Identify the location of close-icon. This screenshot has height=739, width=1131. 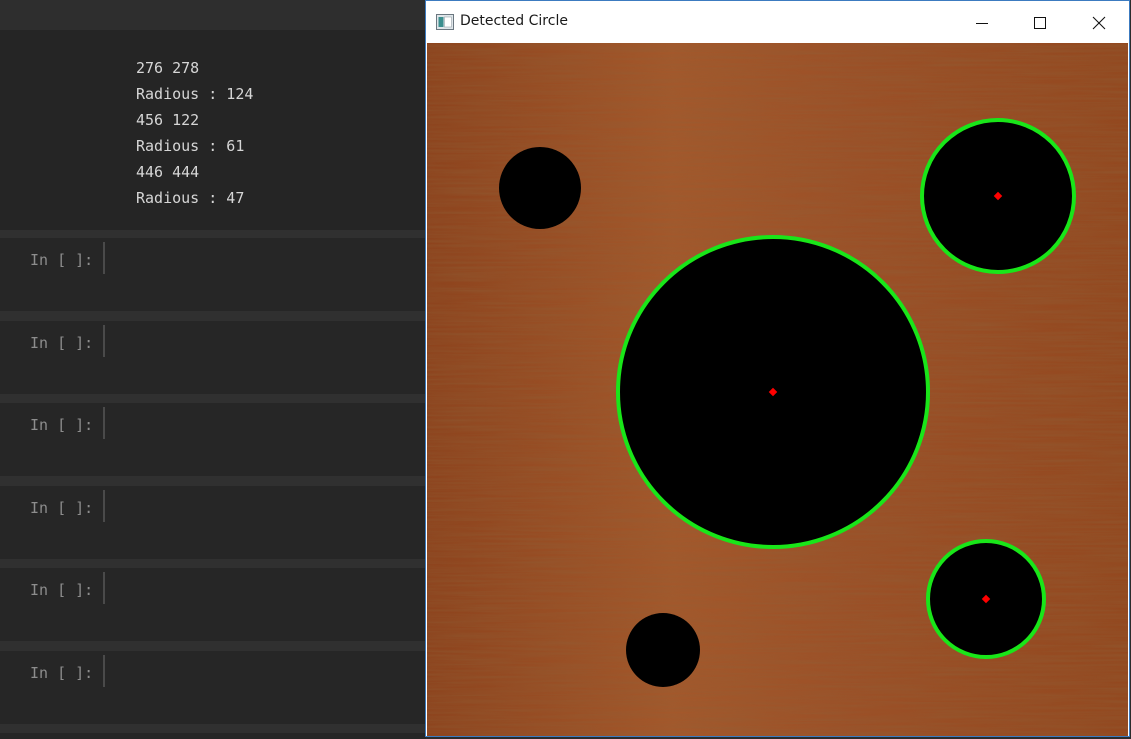
(1099, 22).